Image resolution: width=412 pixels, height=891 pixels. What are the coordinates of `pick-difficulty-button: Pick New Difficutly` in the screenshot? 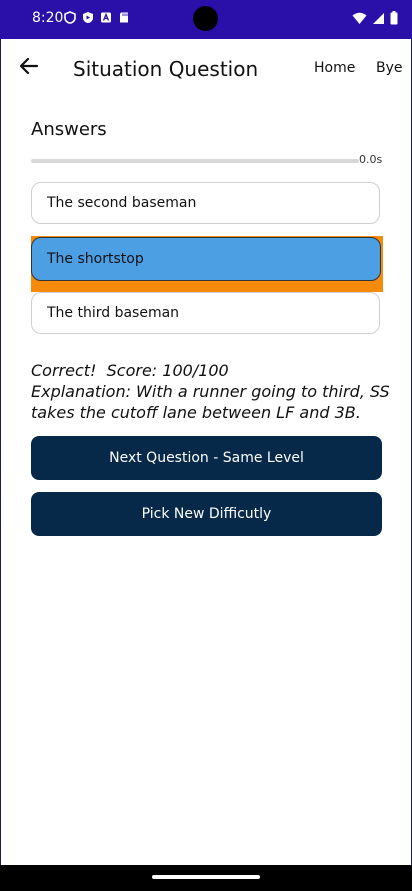 It's located at (206, 514).